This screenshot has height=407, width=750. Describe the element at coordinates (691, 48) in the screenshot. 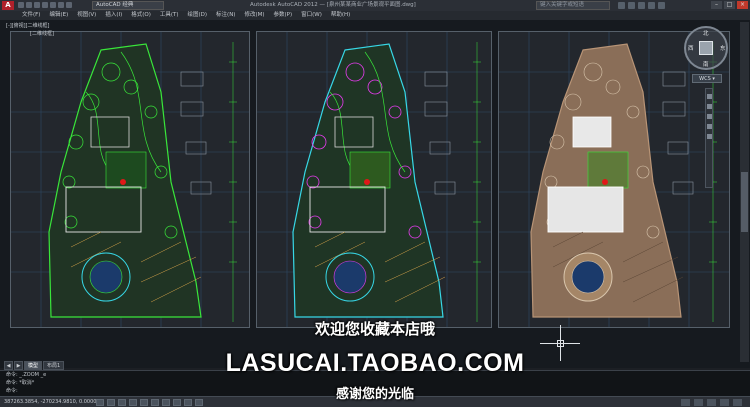

I see `compass-west: 西` at that location.